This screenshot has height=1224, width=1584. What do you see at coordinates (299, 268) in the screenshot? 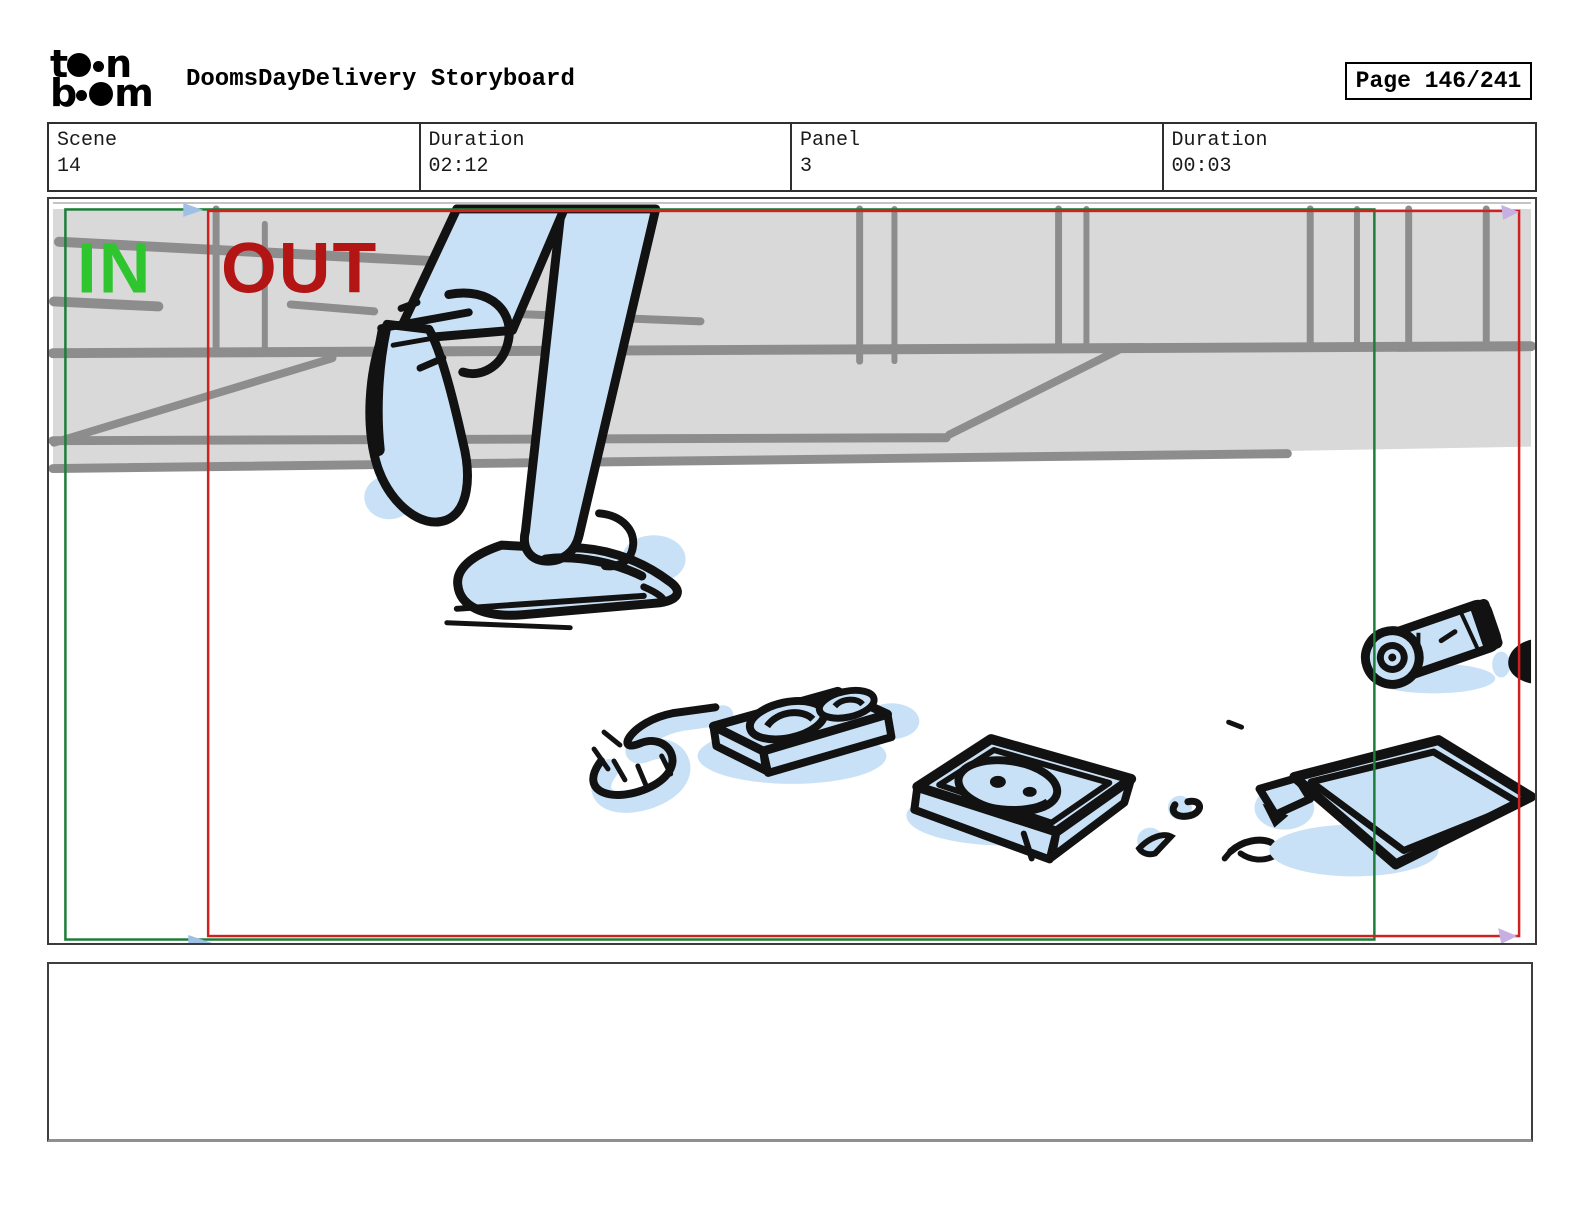
I see `camera-out-label: OUT` at bounding box center [299, 268].